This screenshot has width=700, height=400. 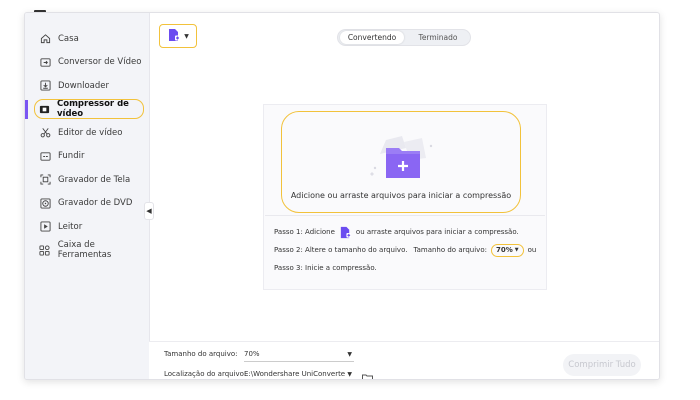 What do you see at coordinates (299, 355) in the screenshot?
I see `size-select: 70% ▼` at bounding box center [299, 355].